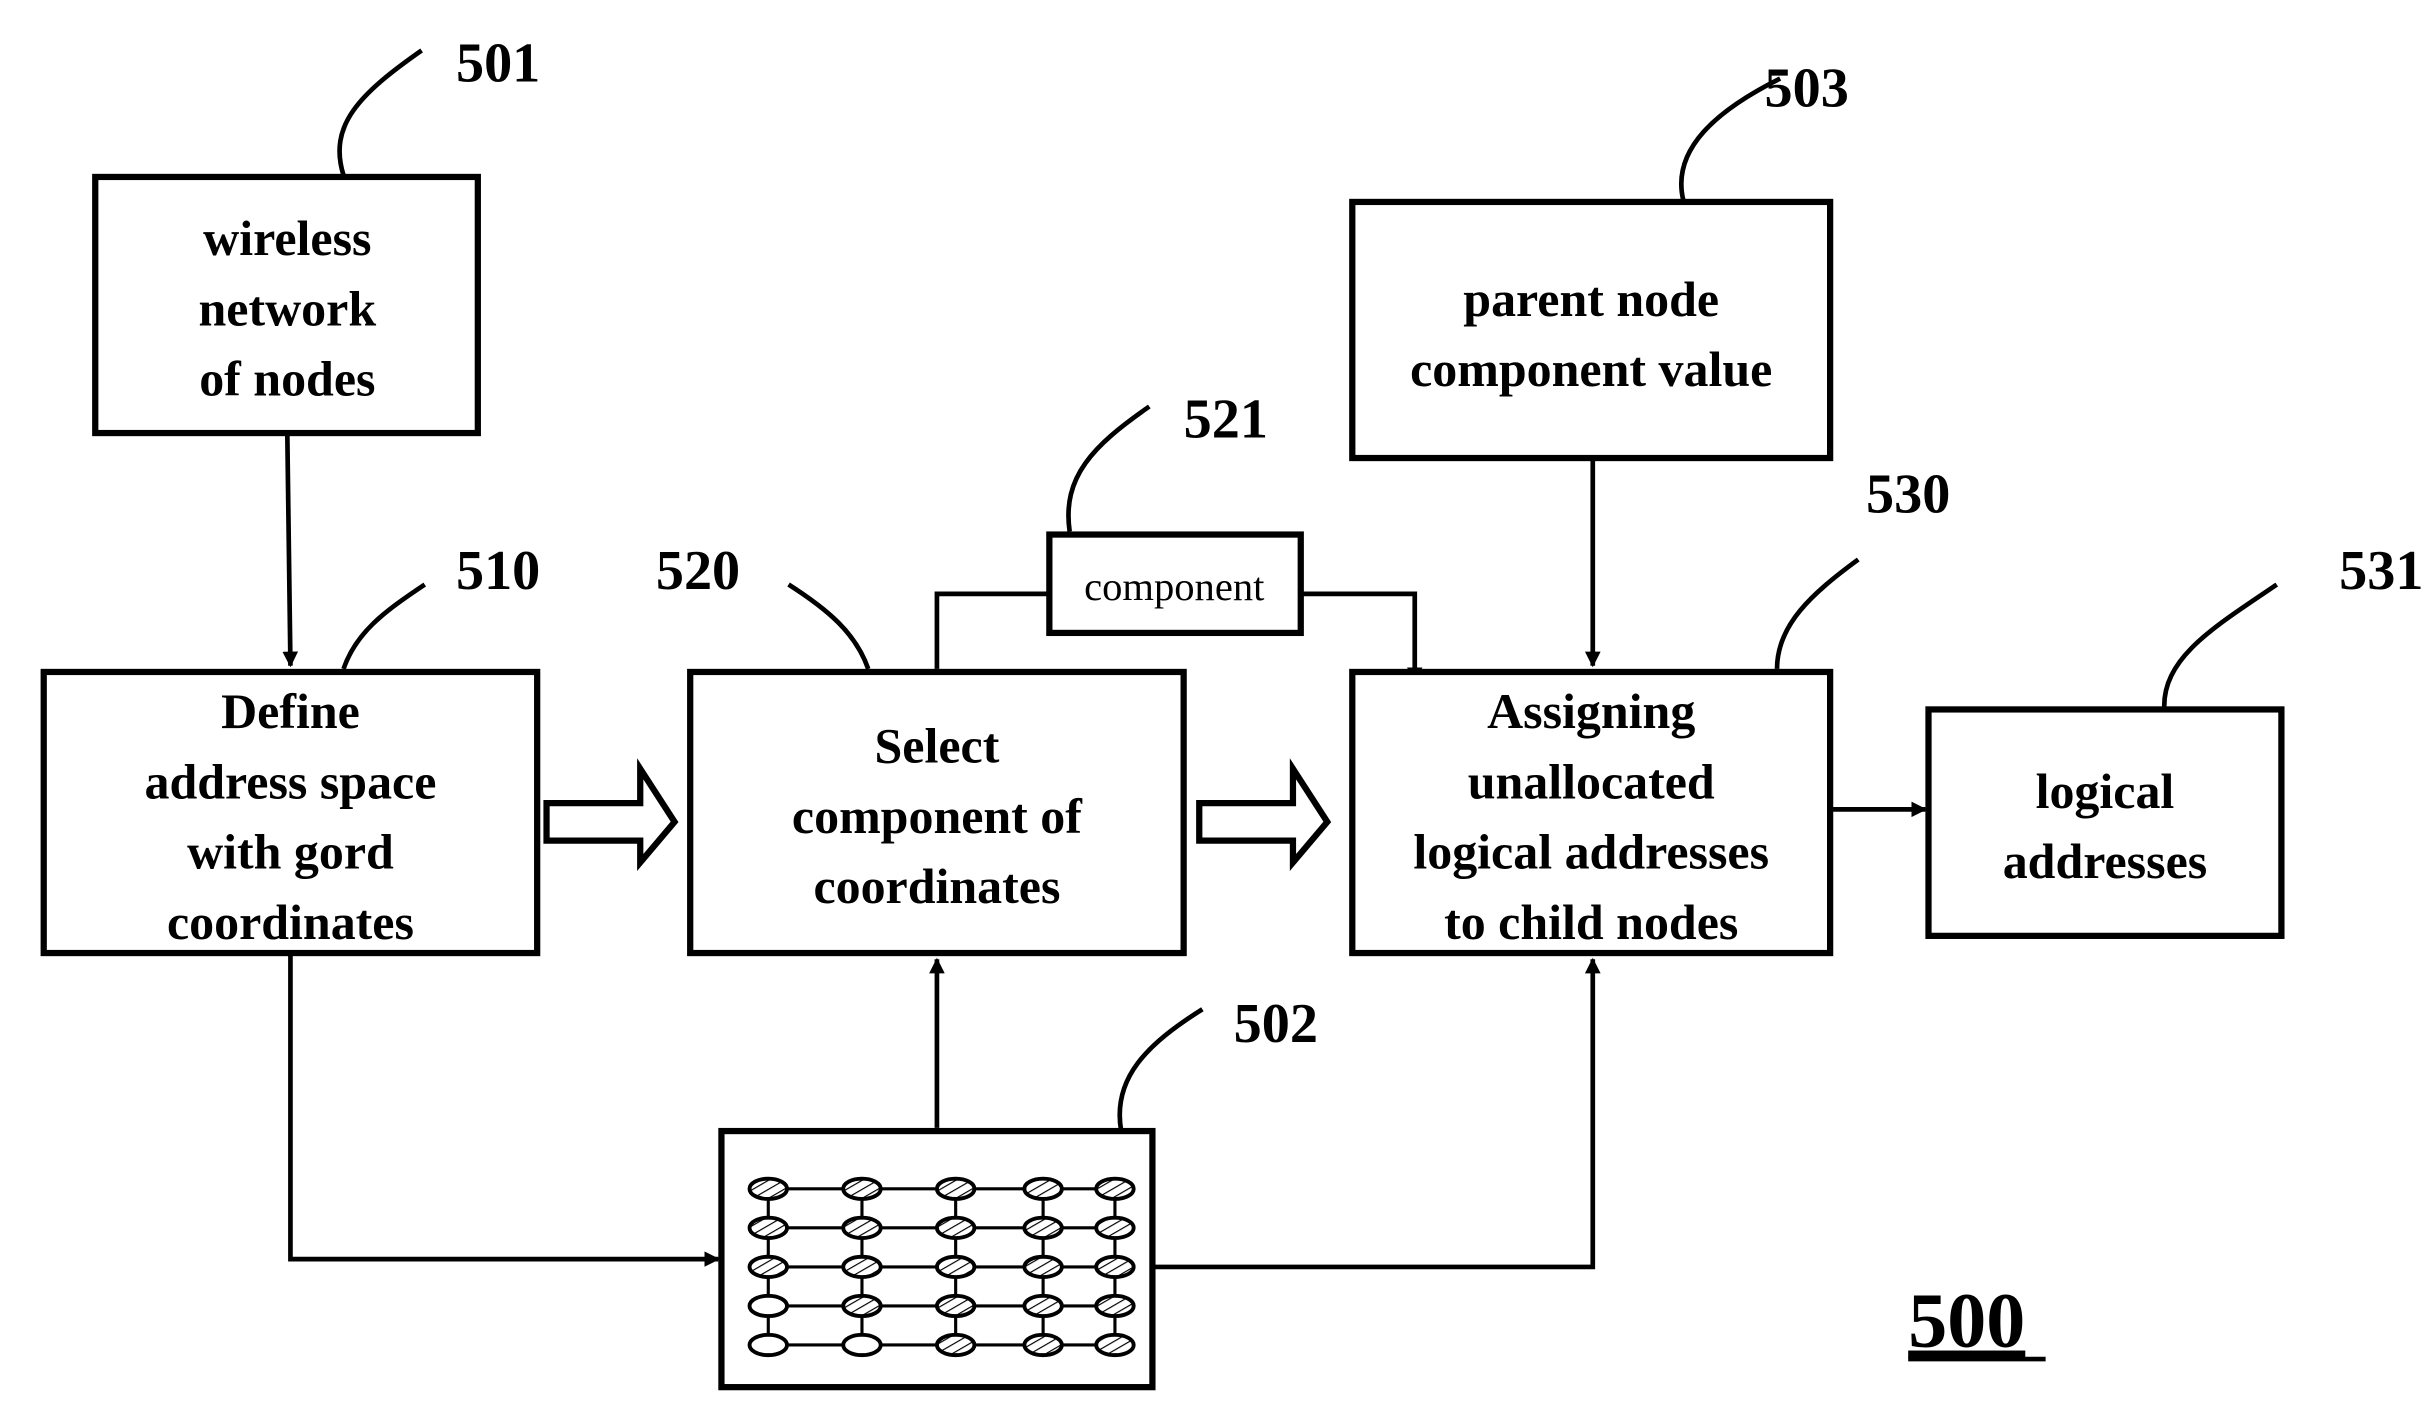  What do you see at coordinates (937, 812) in the screenshot?
I see `box-520: Select component of coordinates` at bounding box center [937, 812].